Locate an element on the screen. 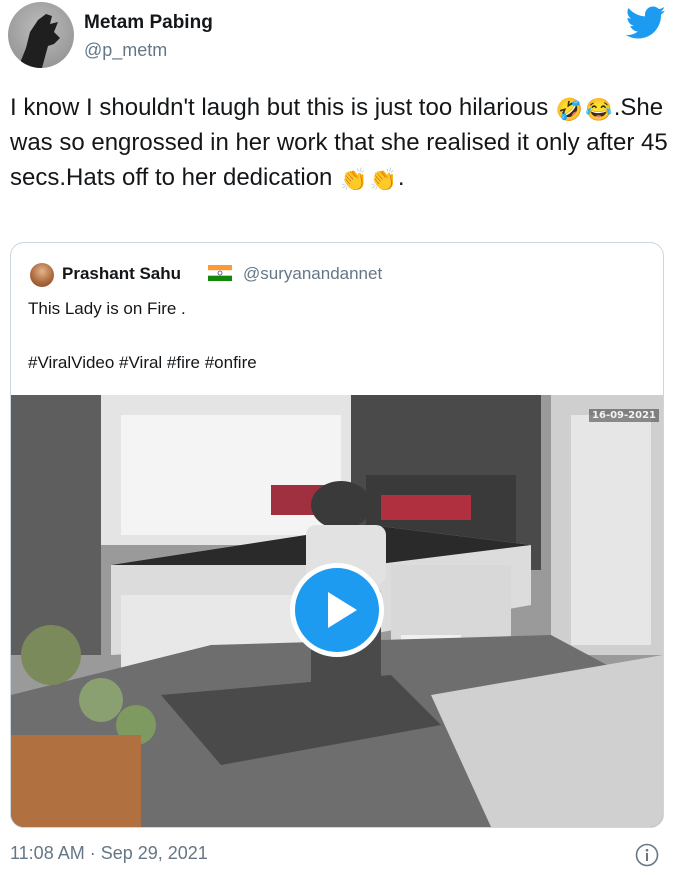  author-name: Metam Pabing is located at coordinates (148, 23).